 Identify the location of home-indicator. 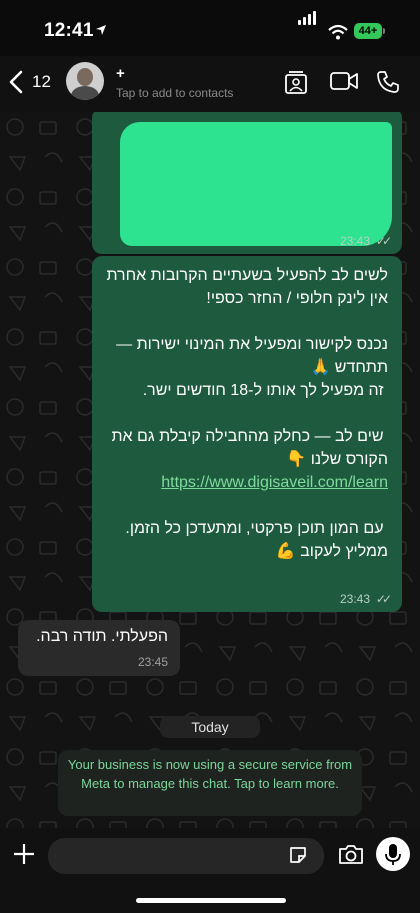
(211, 900).